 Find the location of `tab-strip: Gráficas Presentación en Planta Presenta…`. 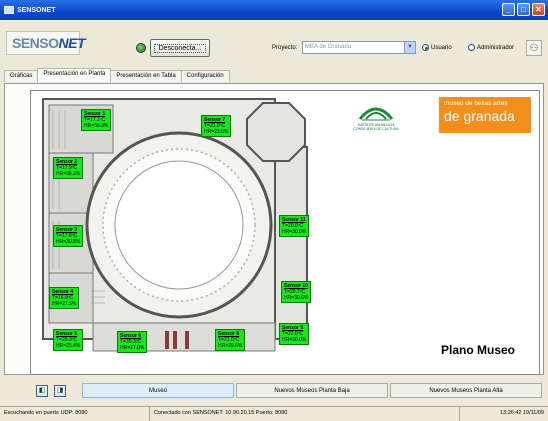

tab-strip: Gráficas Presentación en Planta Presenta… is located at coordinates (117, 75).